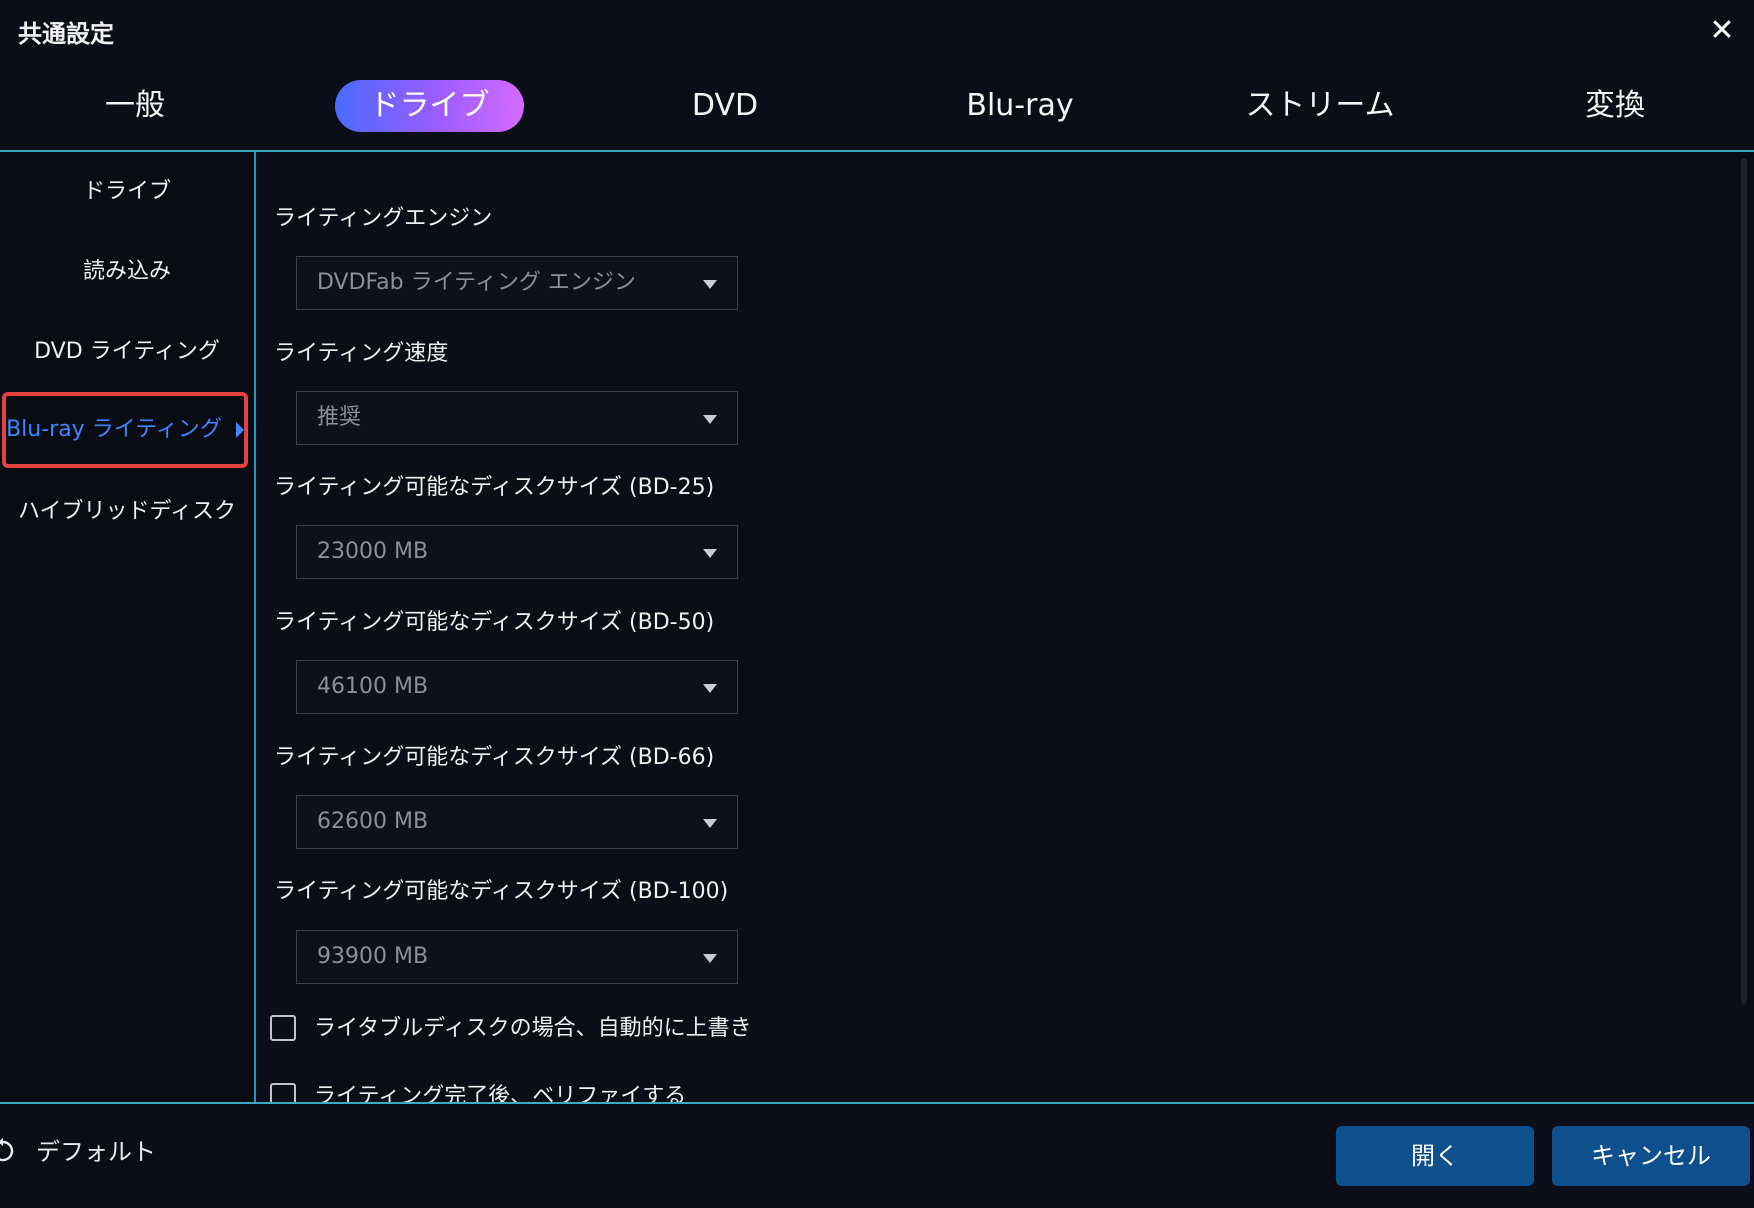 This screenshot has height=1208, width=1754. What do you see at coordinates (501, 891) in the screenshot?
I see `bd100-size-label: ライティング可能なディスクサイズ (BD-100)` at bounding box center [501, 891].